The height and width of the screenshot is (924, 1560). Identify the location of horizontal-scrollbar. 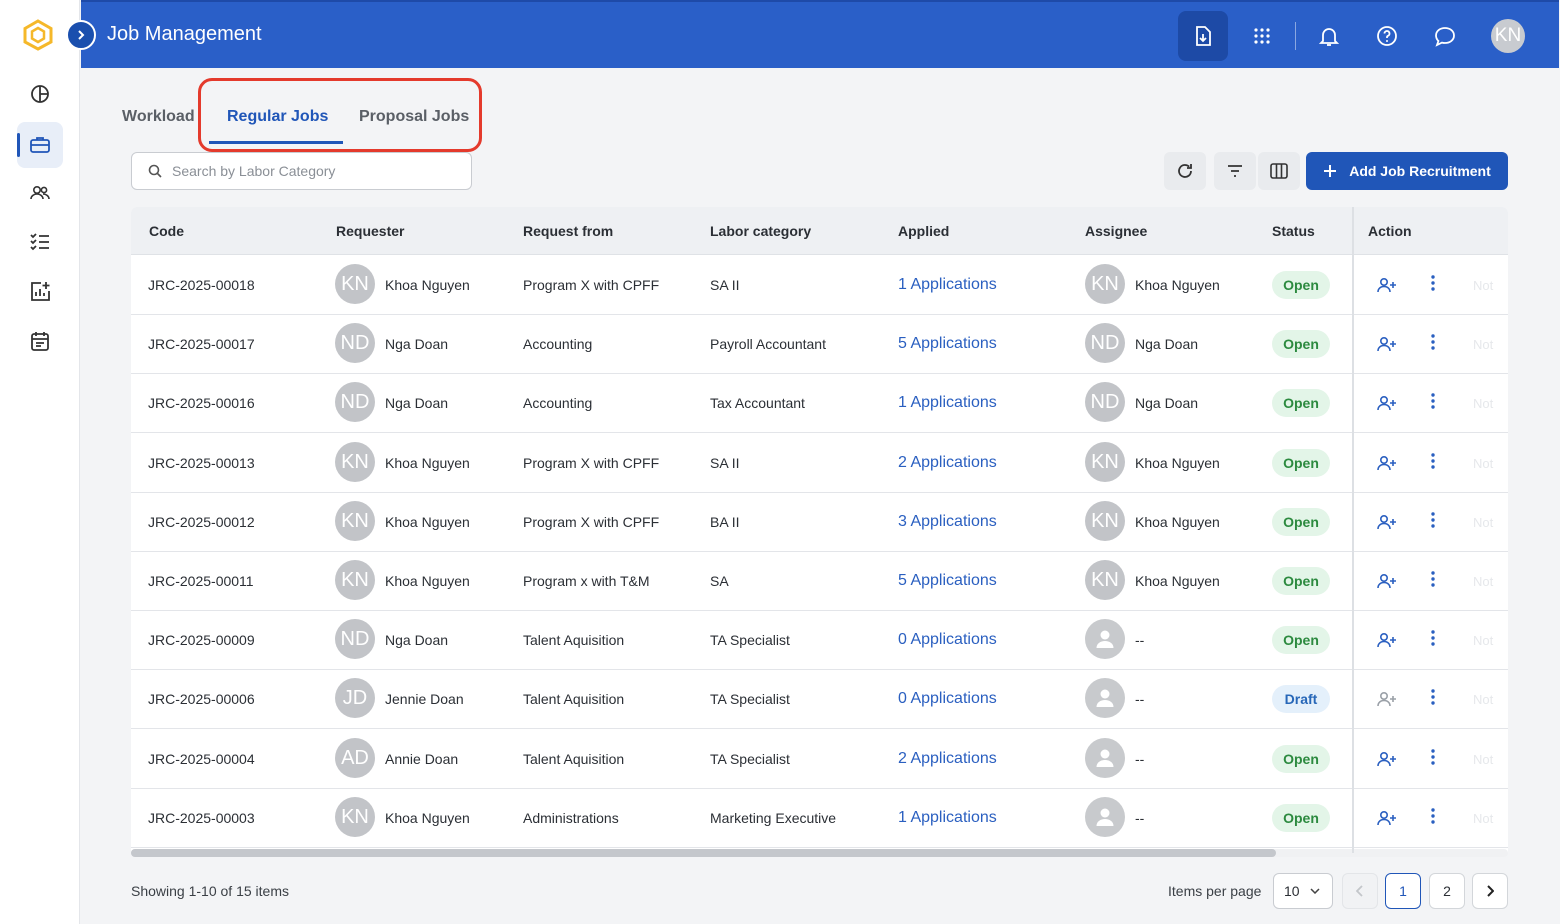
(819, 853).